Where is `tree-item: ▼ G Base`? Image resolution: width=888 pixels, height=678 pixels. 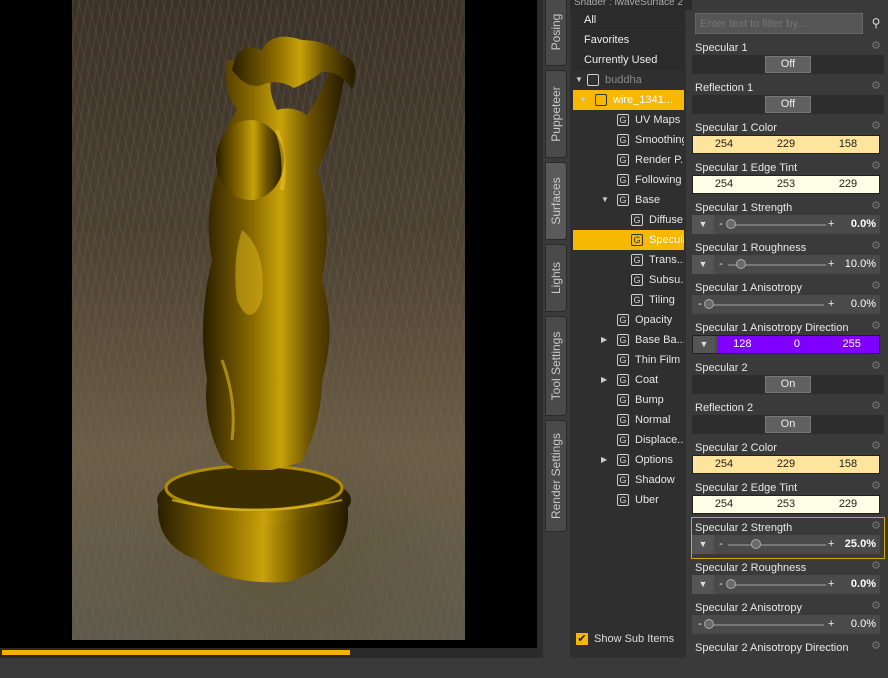 tree-item: ▼ G Base is located at coordinates (628, 200).